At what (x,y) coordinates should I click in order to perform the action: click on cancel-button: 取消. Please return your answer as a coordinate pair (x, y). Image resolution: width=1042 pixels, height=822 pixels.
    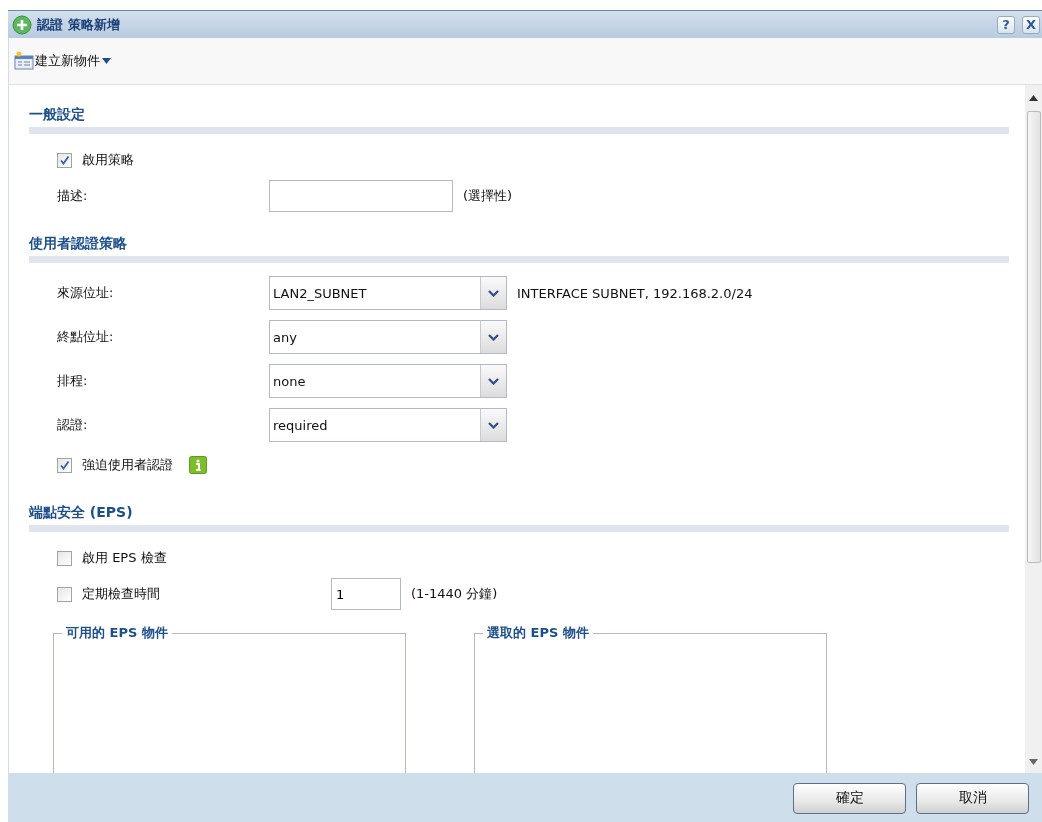
    Looking at the image, I should click on (972, 798).